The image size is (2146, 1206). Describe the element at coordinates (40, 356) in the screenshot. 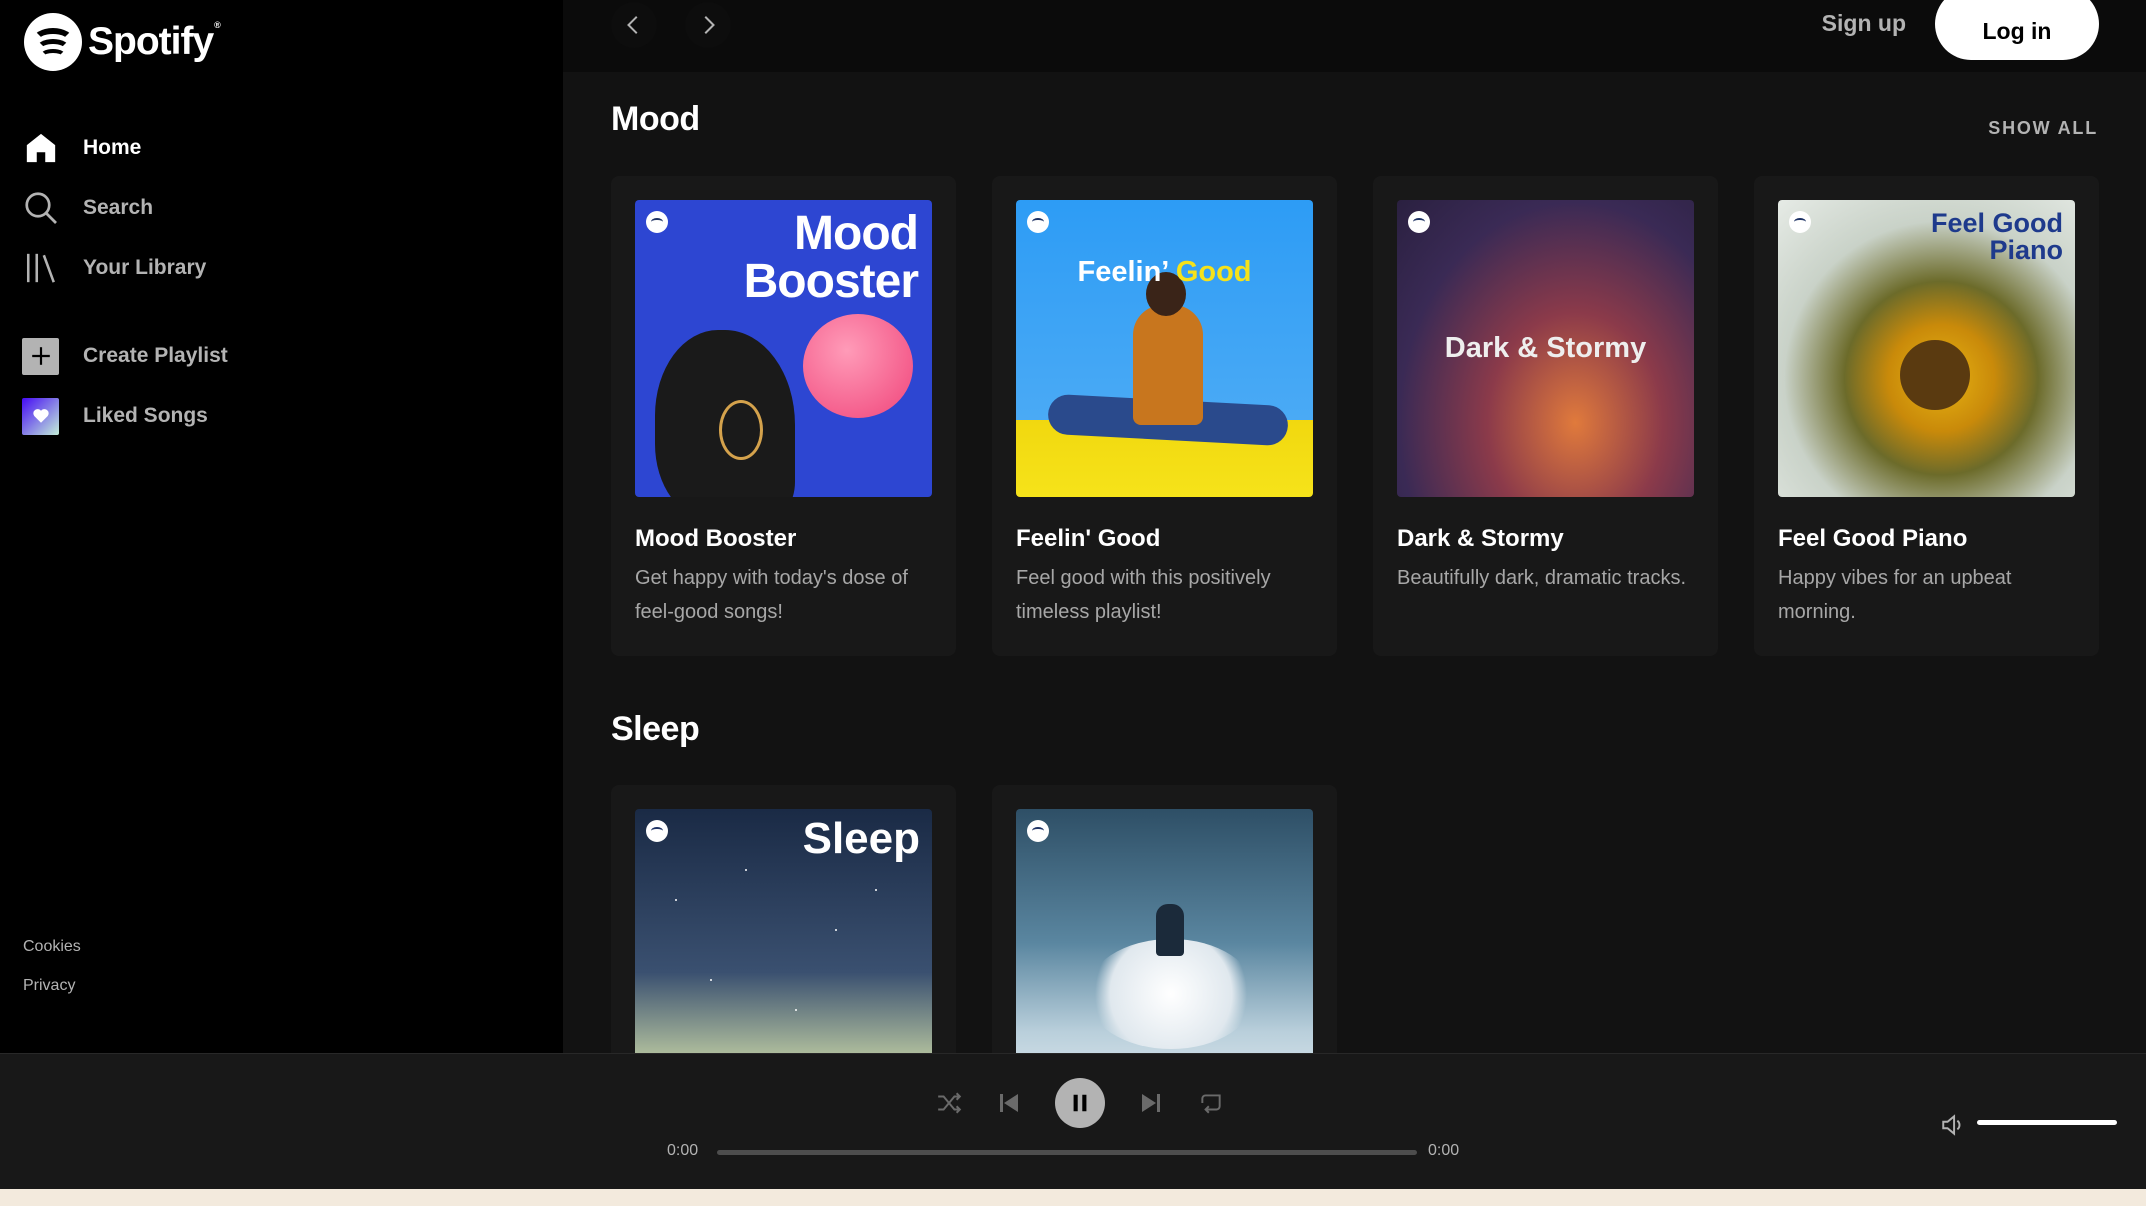

I see `plus-icon` at that location.